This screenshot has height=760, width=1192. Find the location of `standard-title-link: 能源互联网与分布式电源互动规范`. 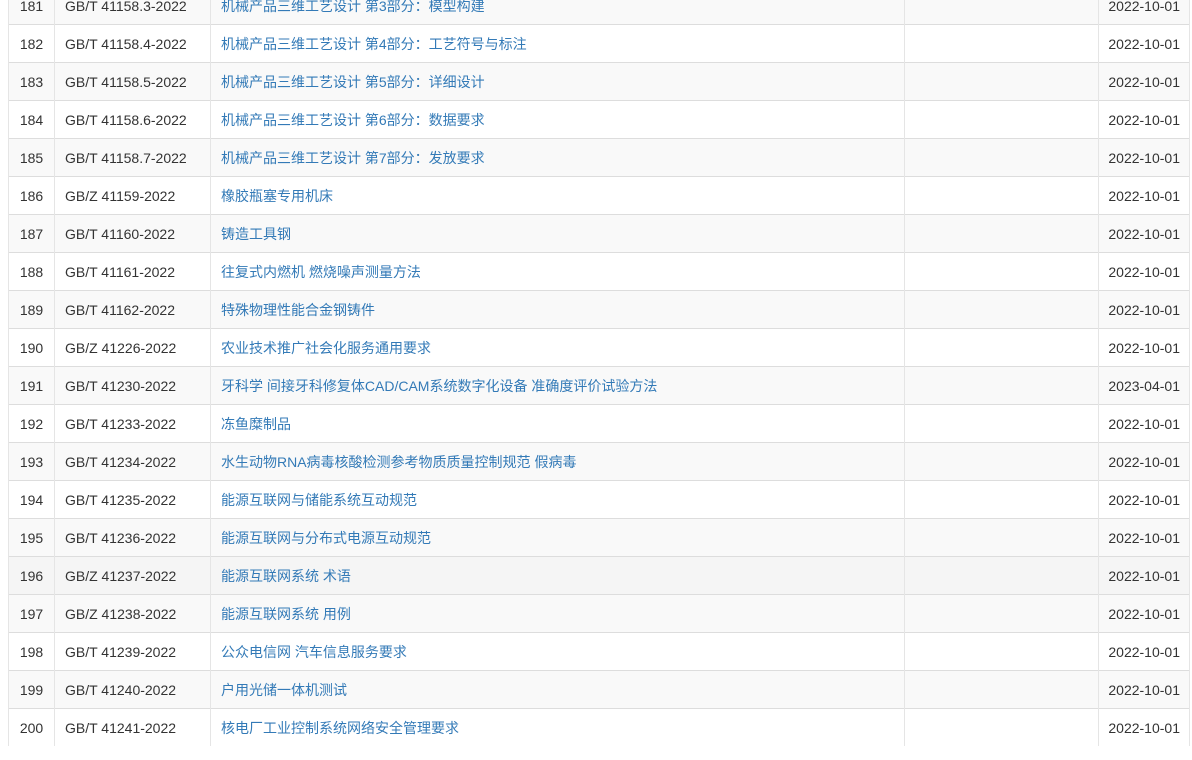

standard-title-link: 能源互联网与分布式电源互动规范 is located at coordinates (326, 538).